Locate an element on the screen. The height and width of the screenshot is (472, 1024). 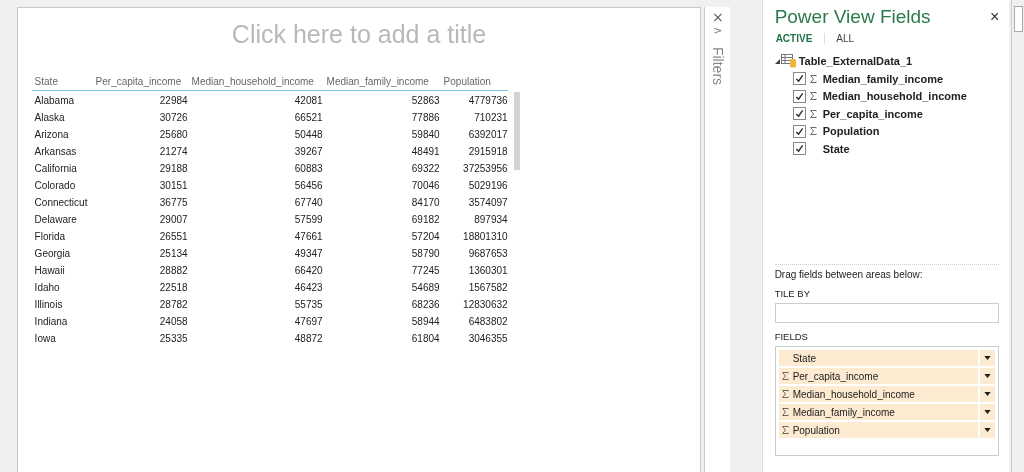
hint-text: Drag fields between areas below: is located at coordinates (849, 274).